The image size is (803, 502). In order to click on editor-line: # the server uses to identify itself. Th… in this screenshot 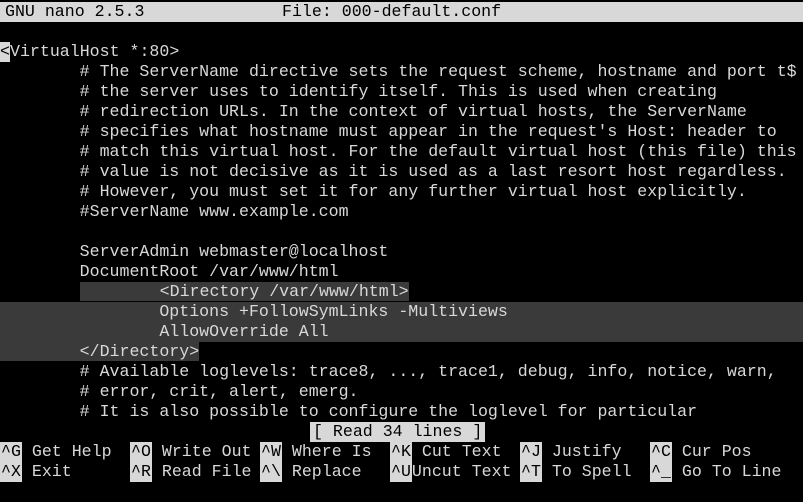, I will do `click(401, 92)`.